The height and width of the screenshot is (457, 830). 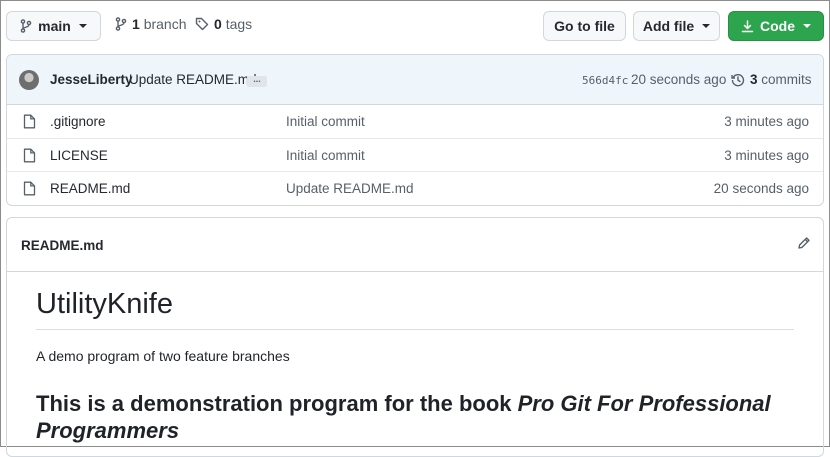 What do you see at coordinates (738, 79) in the screenshot?
I see `history-icon` at bounding box center [738, 79].